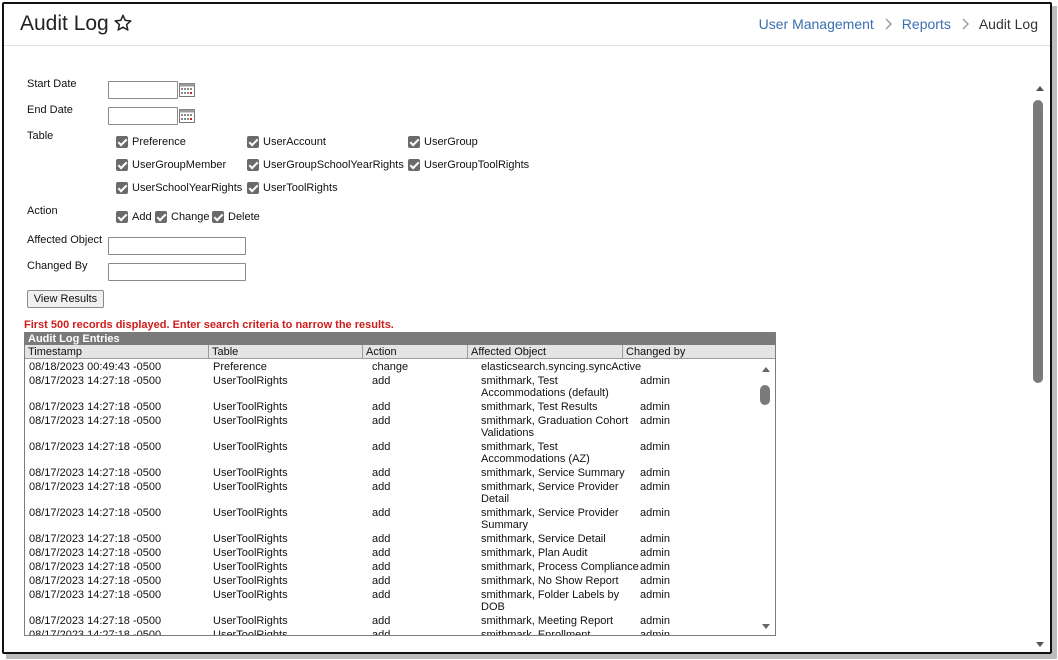  What do you see at coordinates (123, 23) in the screenshot?
I see `favorite-star-icon` at bounding box center [123, 23].